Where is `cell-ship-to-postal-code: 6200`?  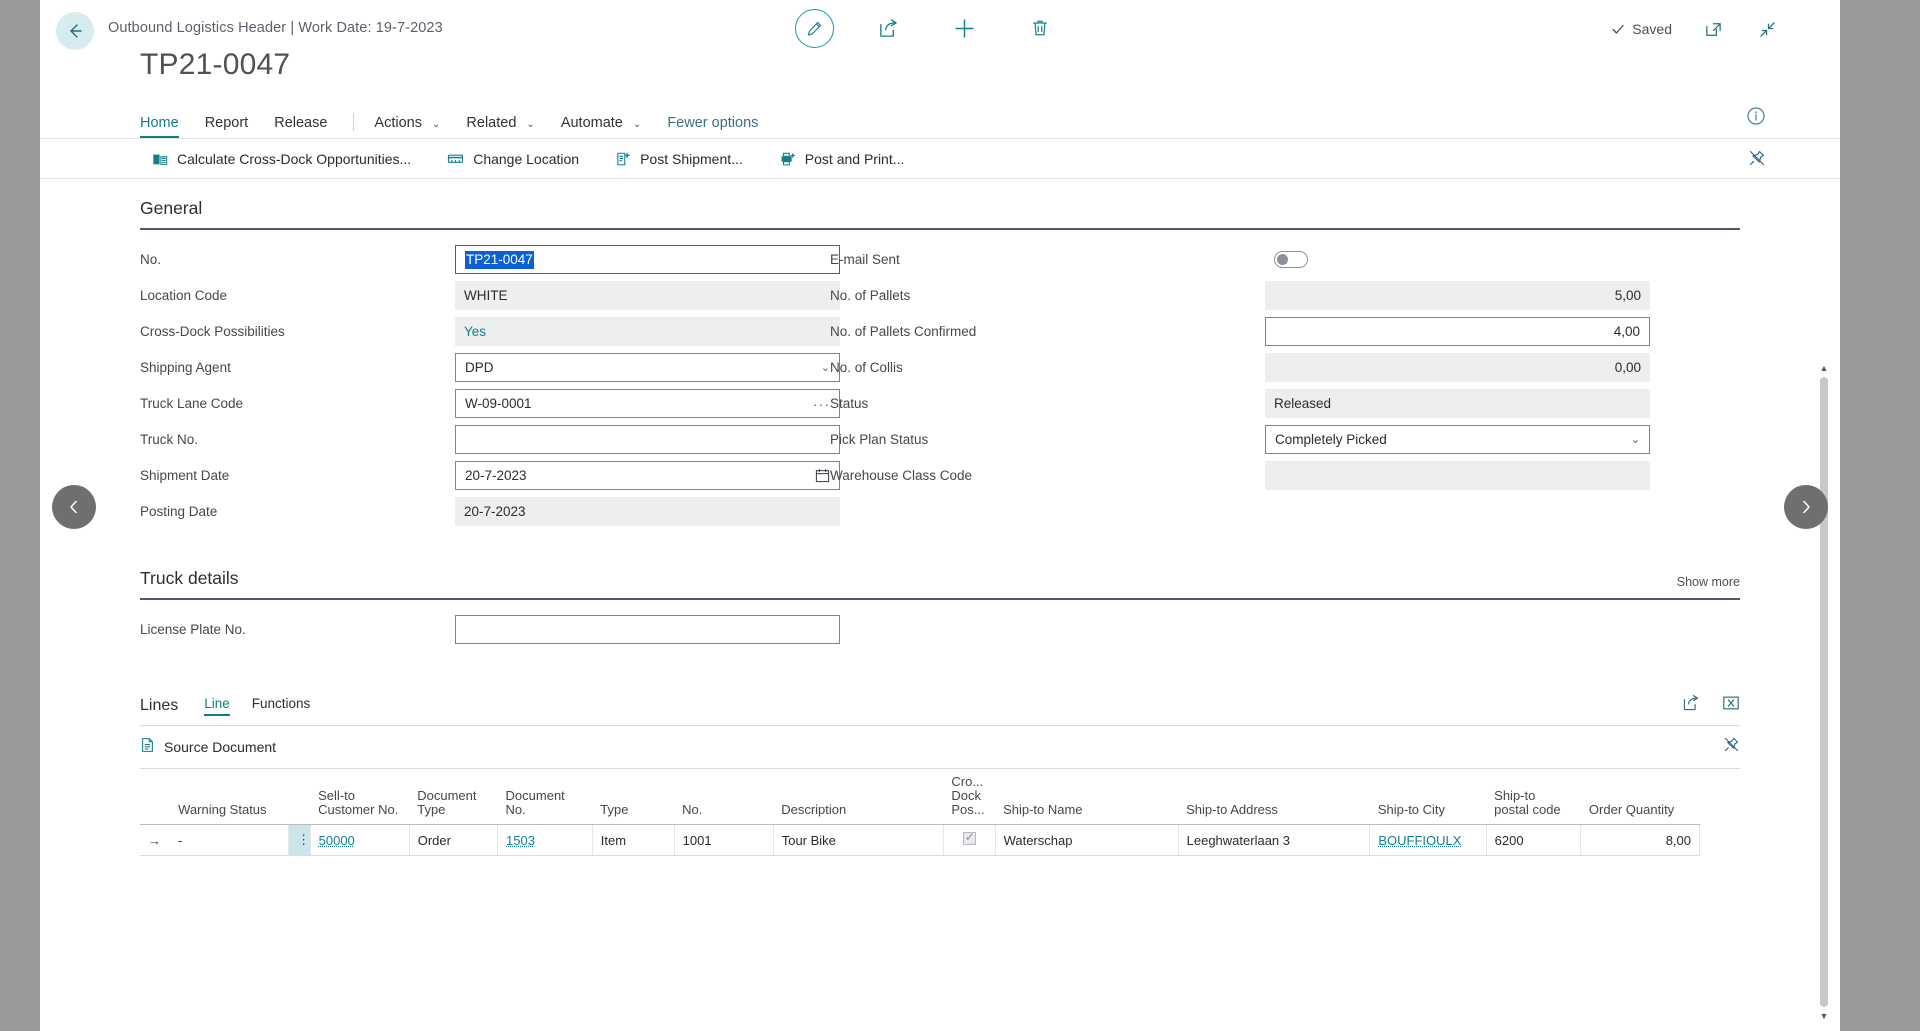
cell-ship-to-postal-code: 6200 is located at coordinates (1534, 840).